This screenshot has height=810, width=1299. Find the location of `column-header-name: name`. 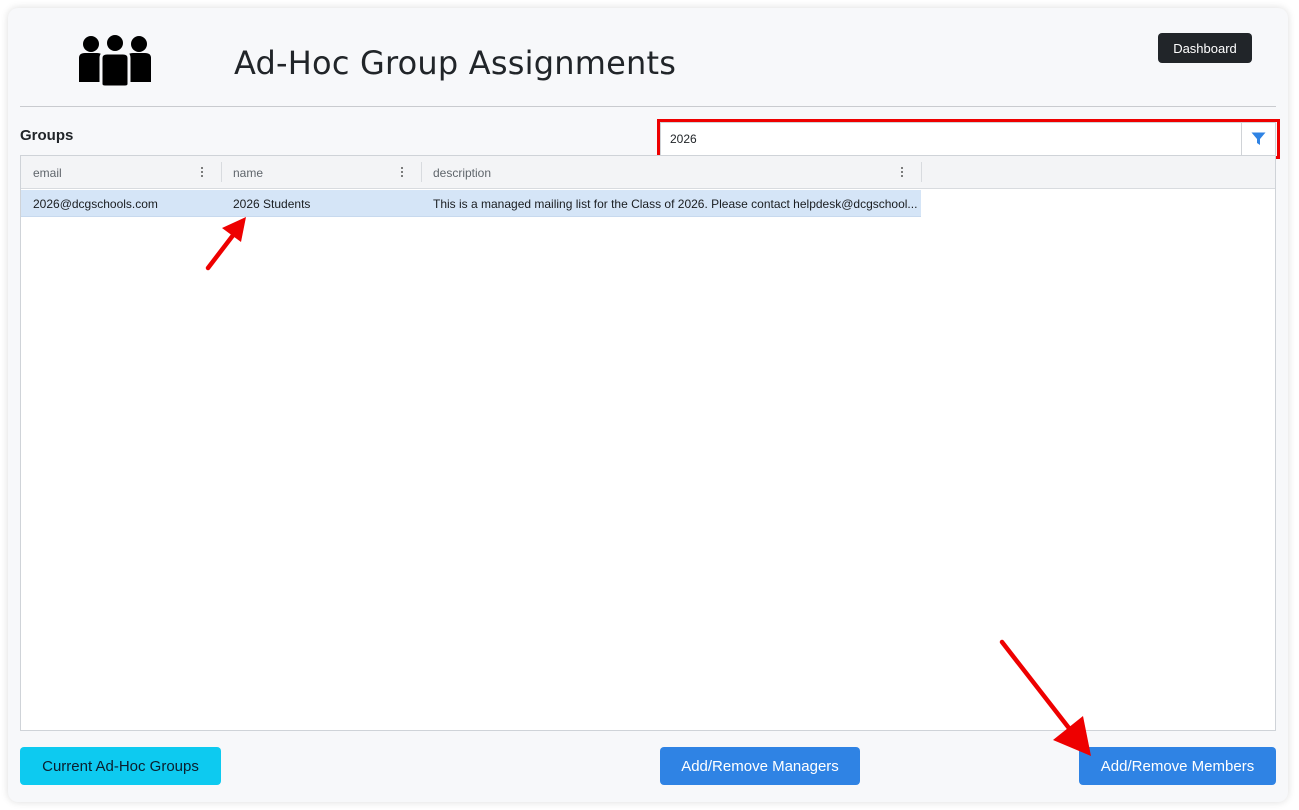

column-header-name: name is located at coordinates (321, 172).